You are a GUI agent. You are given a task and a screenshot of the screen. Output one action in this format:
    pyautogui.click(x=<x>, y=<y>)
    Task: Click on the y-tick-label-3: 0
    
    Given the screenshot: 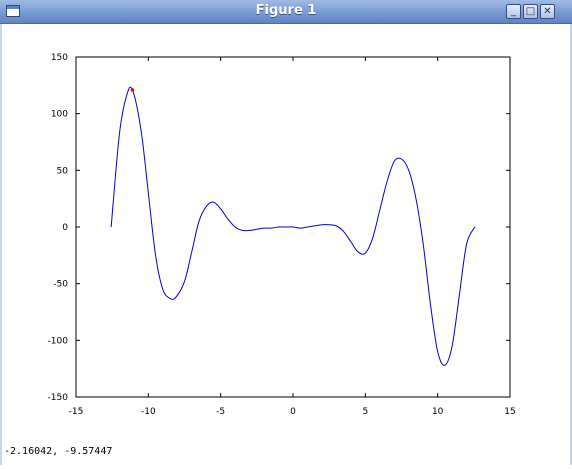 What is the action you would take?
    pyautogui.click(x=65, y=228)
    